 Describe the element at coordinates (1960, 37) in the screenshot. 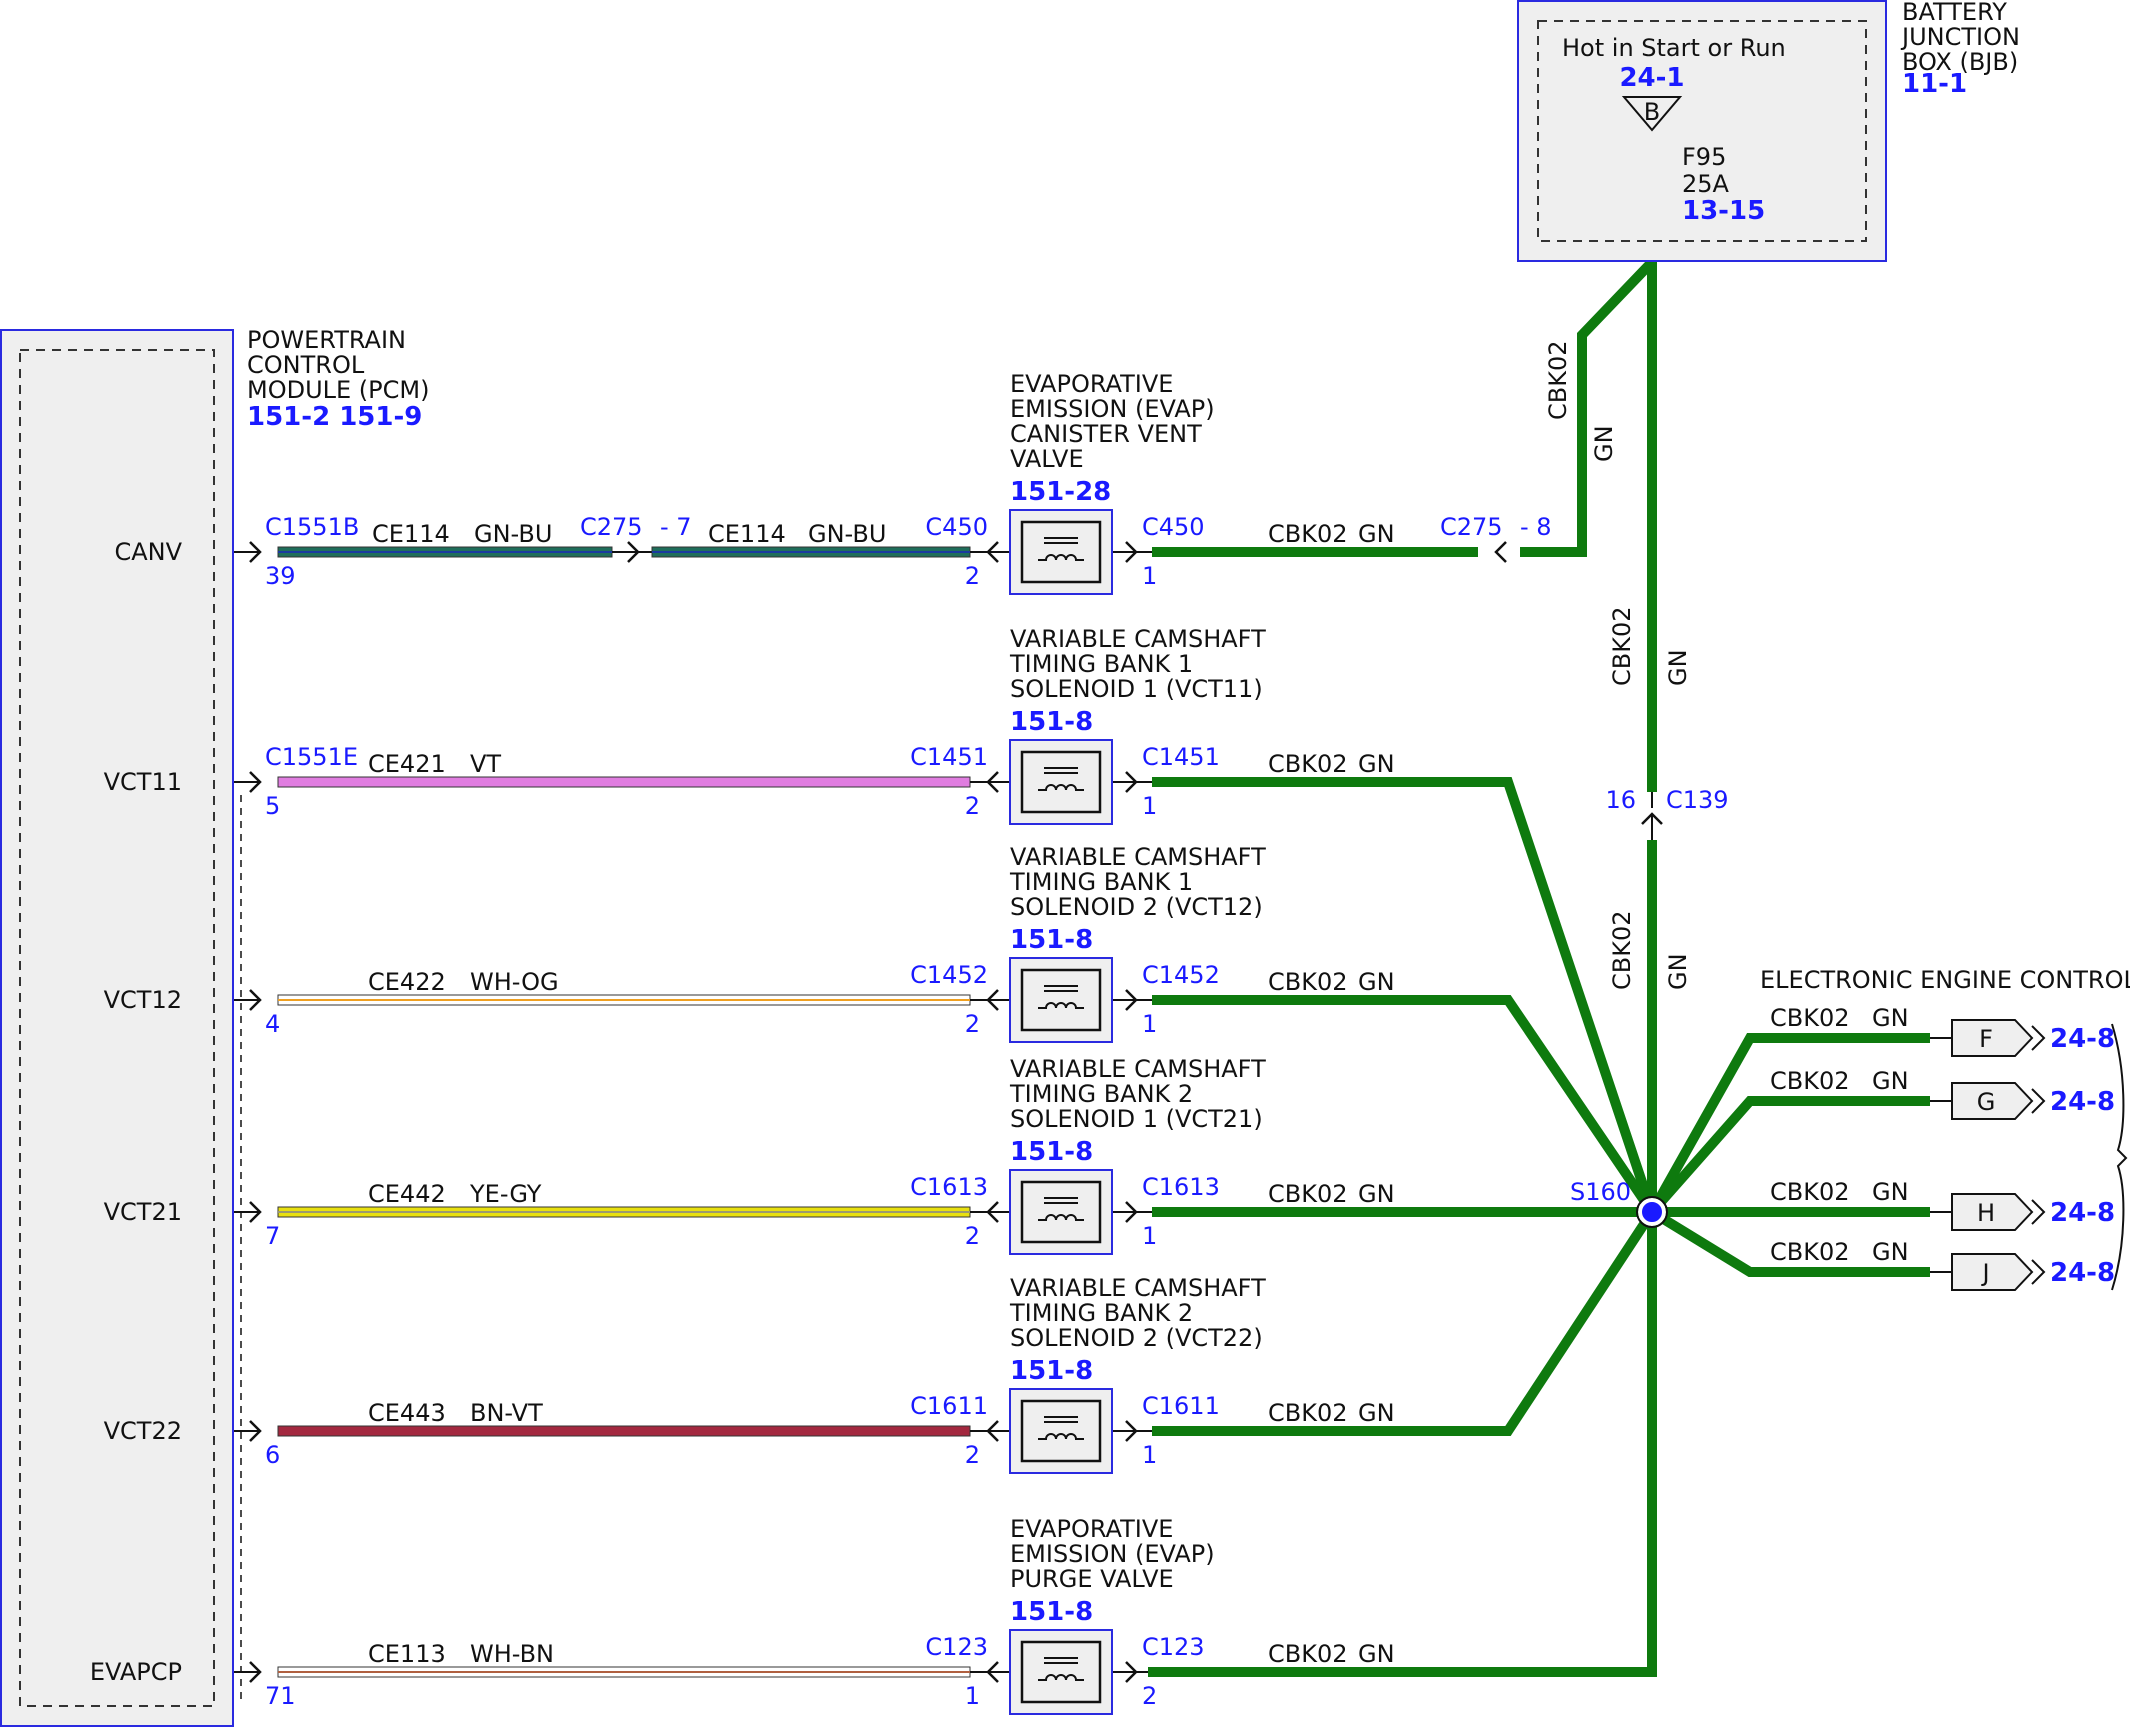

I see `bjb-name-line: JUNCTION` at that location.